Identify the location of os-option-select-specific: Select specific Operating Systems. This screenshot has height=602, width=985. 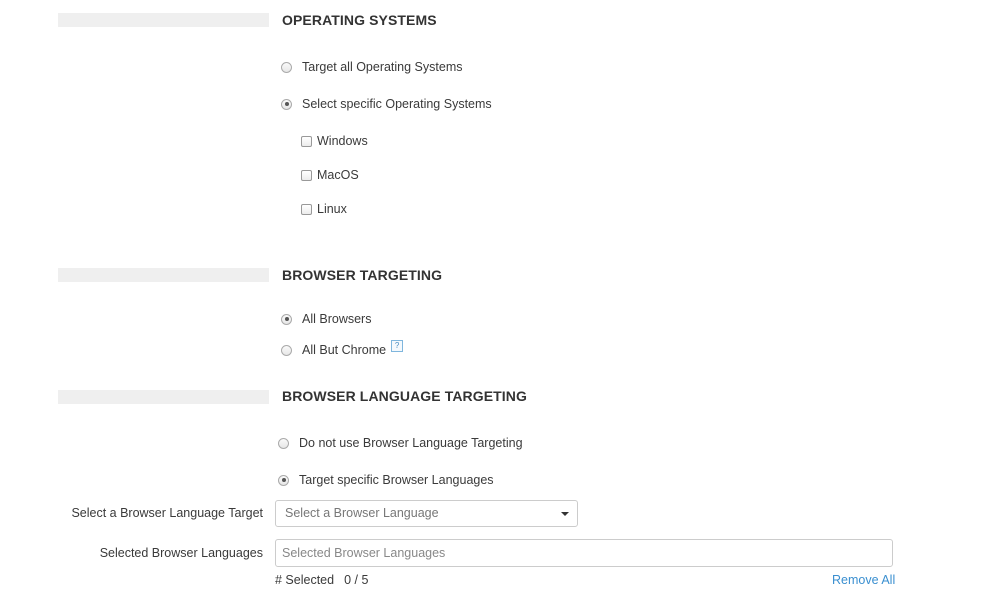
(386, 104).